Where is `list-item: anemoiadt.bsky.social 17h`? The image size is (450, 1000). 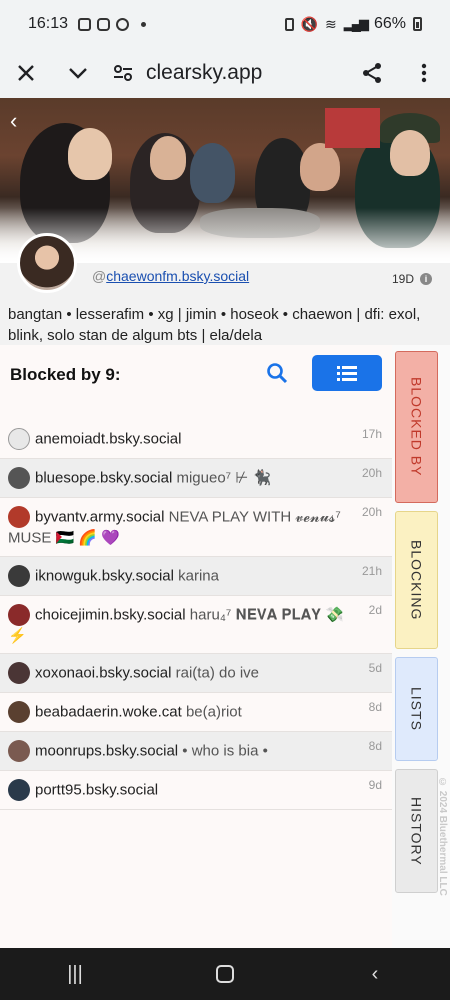
list-item: anemoiadt.bsky.social 17h is located at coordinates (196, 439).